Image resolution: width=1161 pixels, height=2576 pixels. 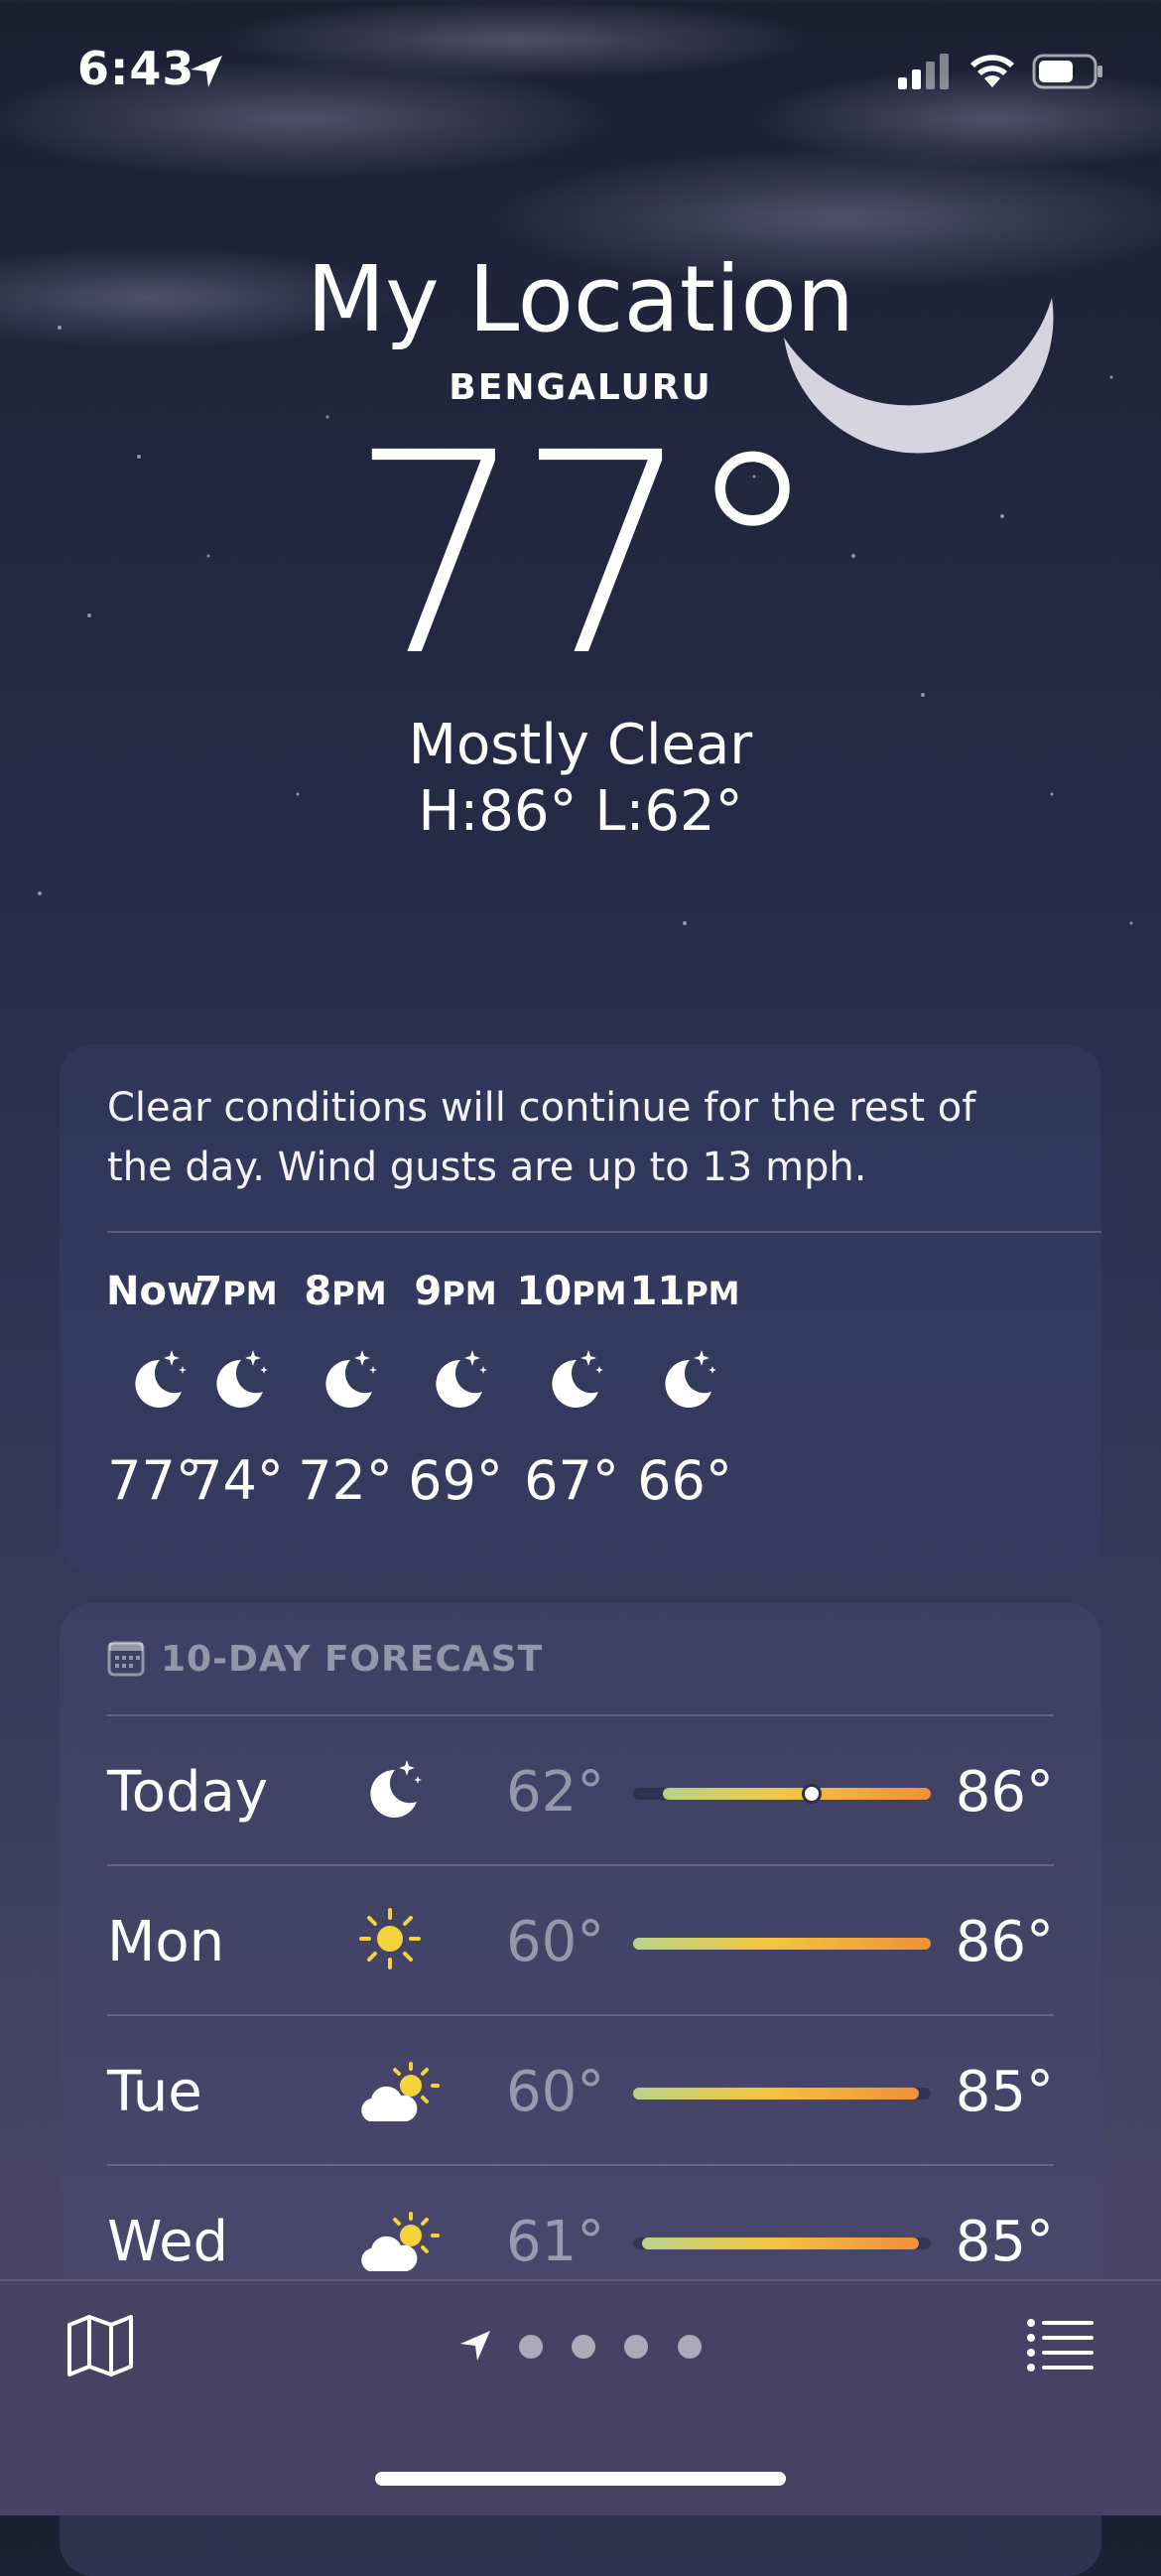 I want to click on sun-icon, so click(x=390, y=1940).